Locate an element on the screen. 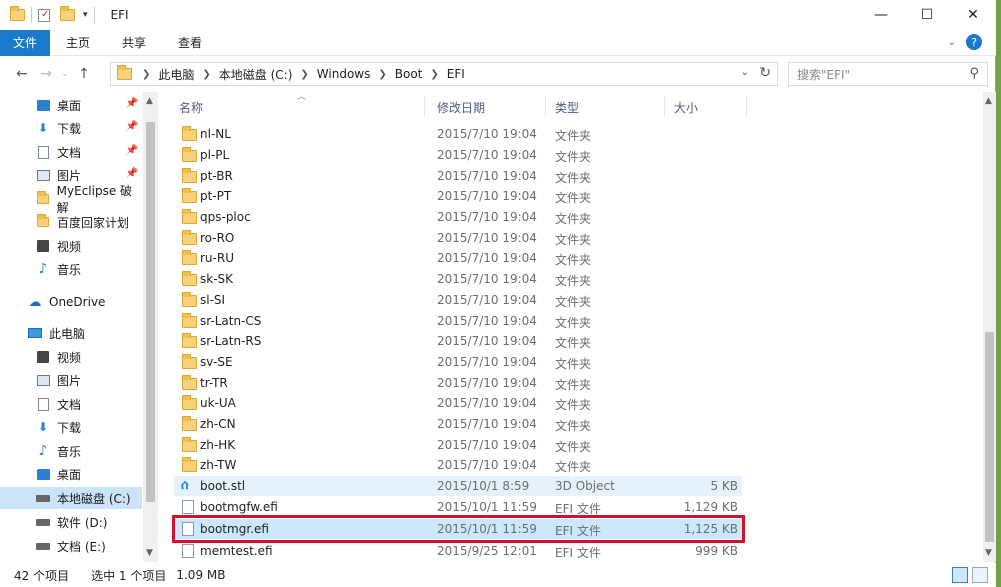 This screenshot has width=1001, height=587. sidebar-item-drive-e: 文档 (E:) is located at coordinates (71, 546).